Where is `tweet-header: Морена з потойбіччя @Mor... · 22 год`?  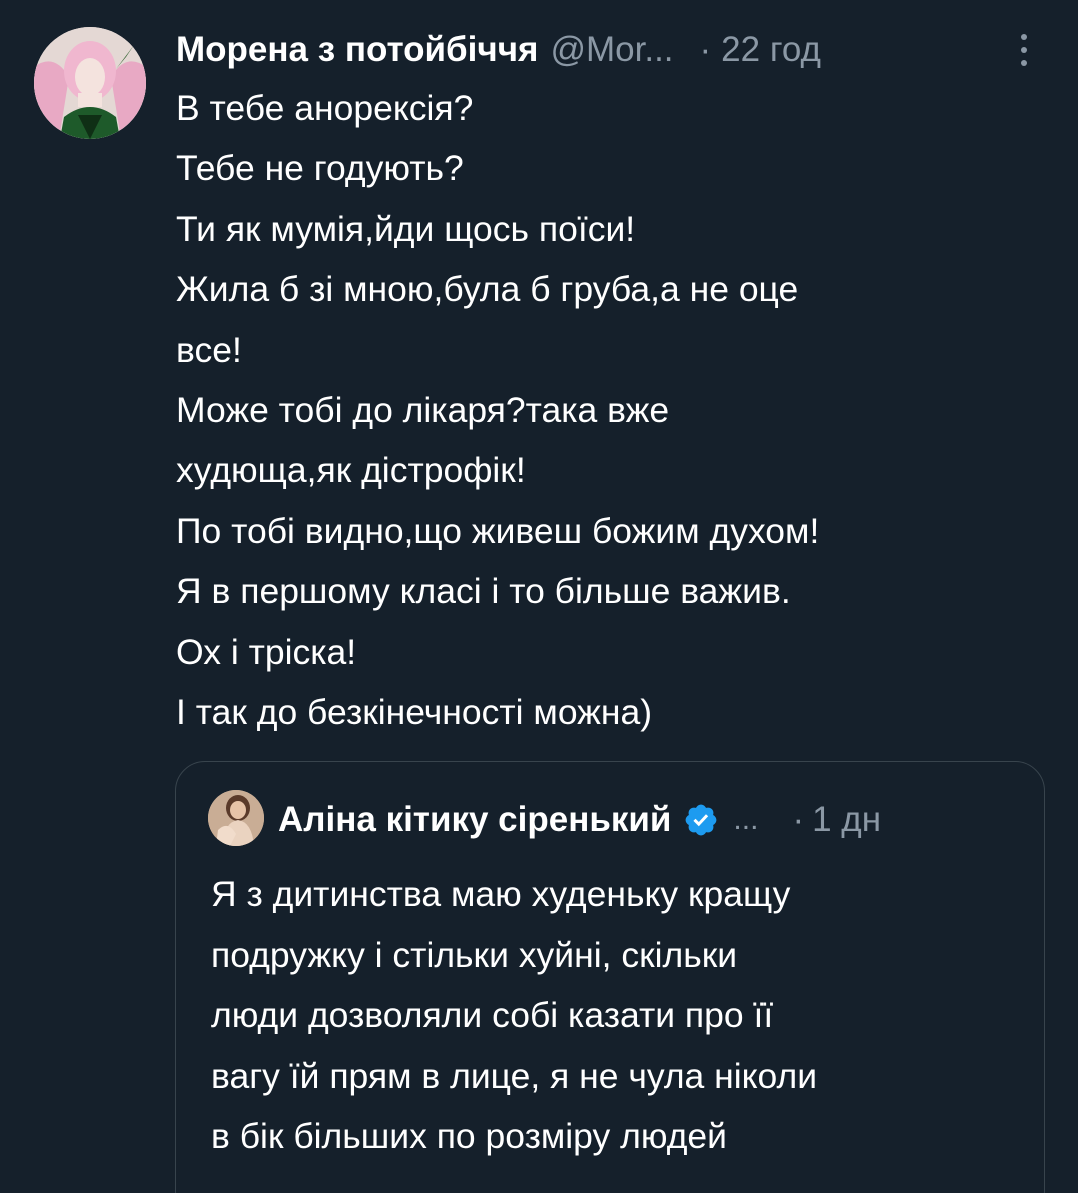 tweet-header: Морена з потойбіччя @Mor... · 22 год is located at coordinates (498, 50).